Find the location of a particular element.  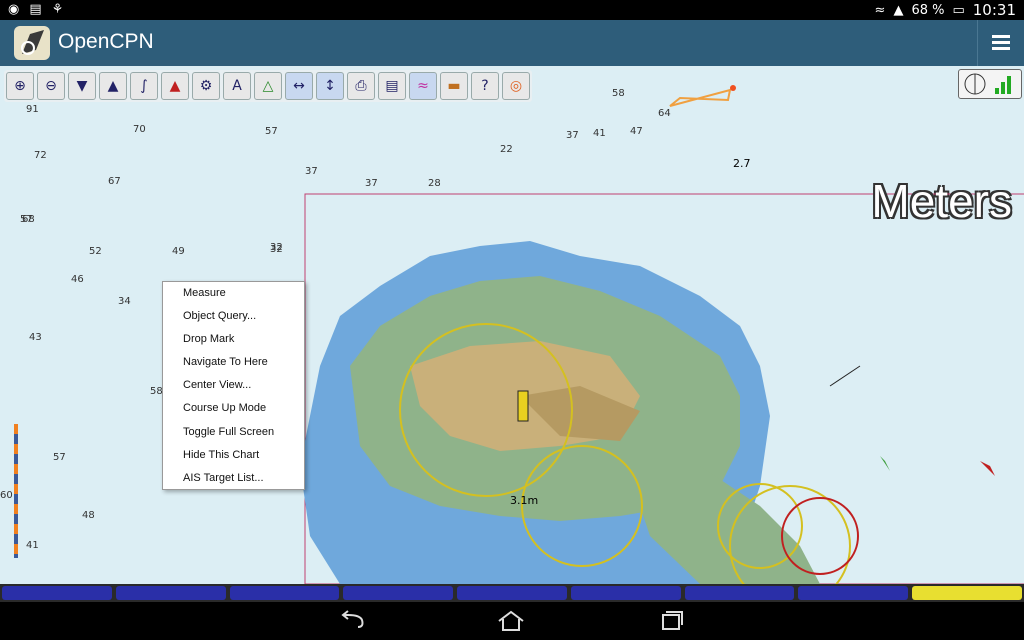

wifi-icon: ≈ is located at coordinates (880, 10).